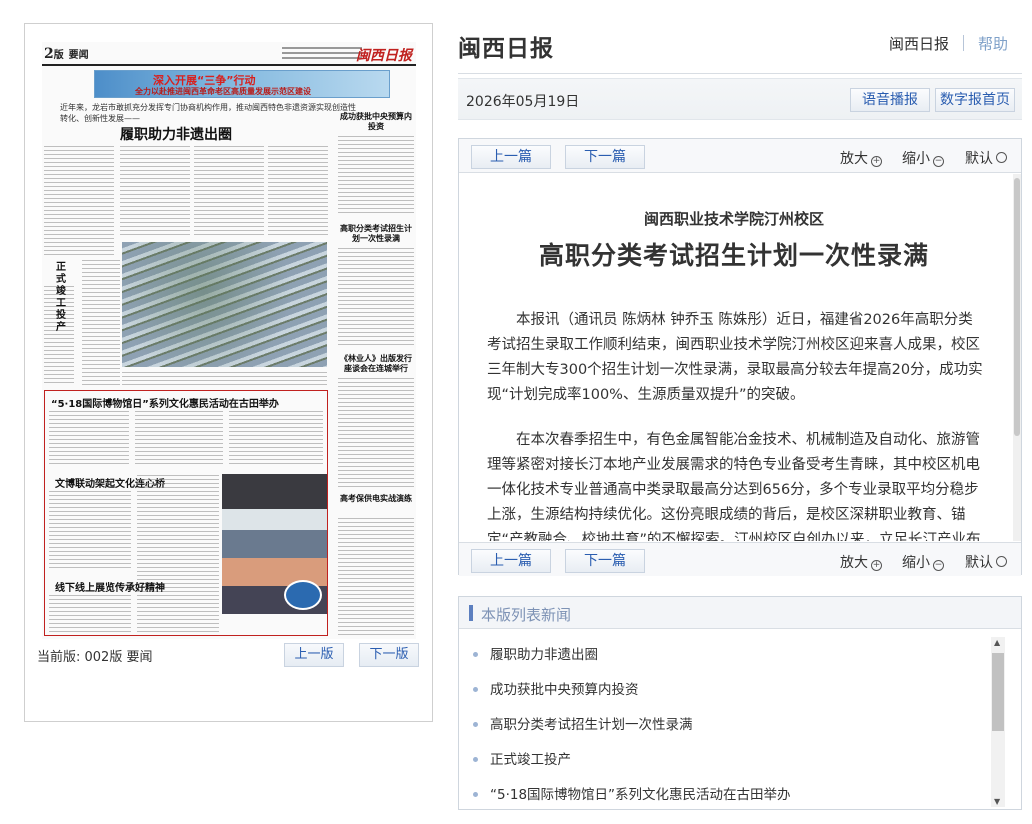 This screenshot has width=1032, height=824. What do you see at coordinates (997, 801) in the screenshot?
I see `scroll-down-icon: ▼` at bounding box center [997, 801].